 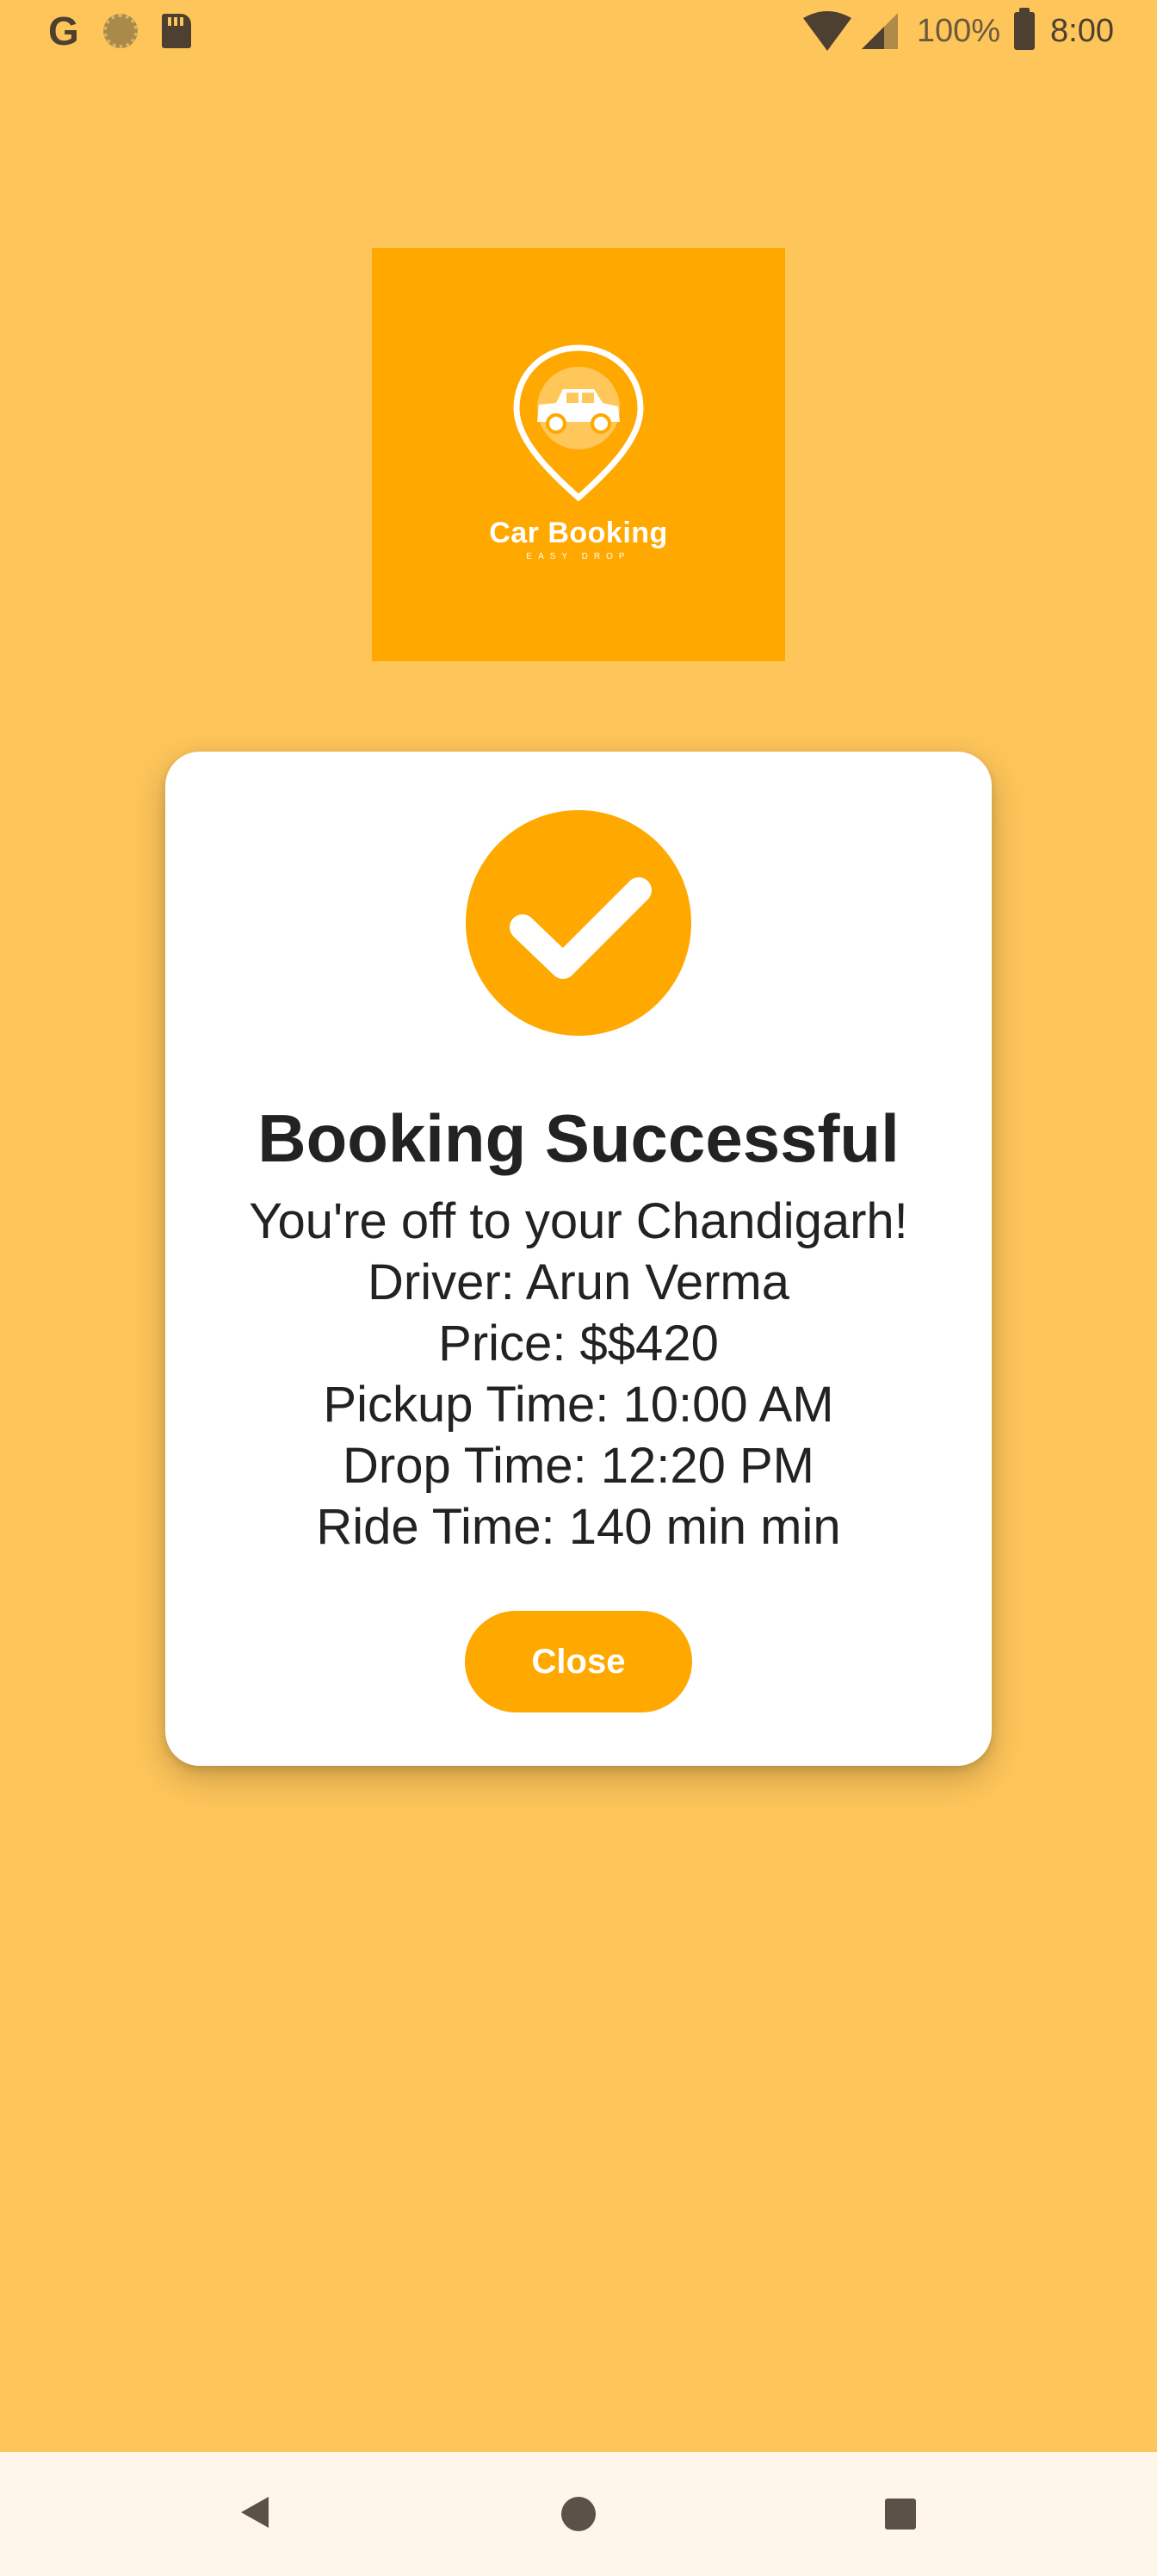 I want to click on dialog-title: Booking Successful, so click(x=579, y=1138).